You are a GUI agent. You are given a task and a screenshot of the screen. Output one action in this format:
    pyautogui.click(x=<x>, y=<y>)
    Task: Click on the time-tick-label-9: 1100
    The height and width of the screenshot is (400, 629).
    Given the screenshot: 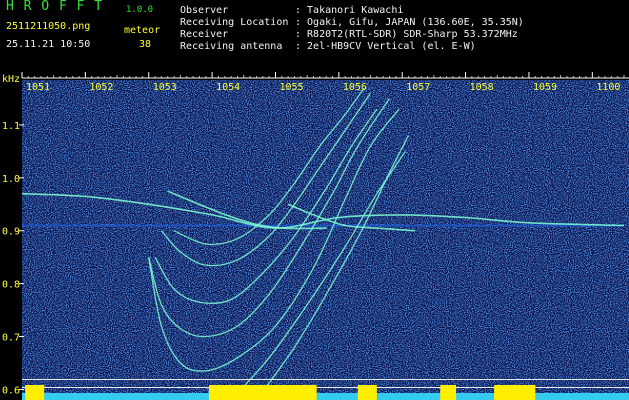 What is the action you would take?
    pyautogui.click(x=608, y=87)
    